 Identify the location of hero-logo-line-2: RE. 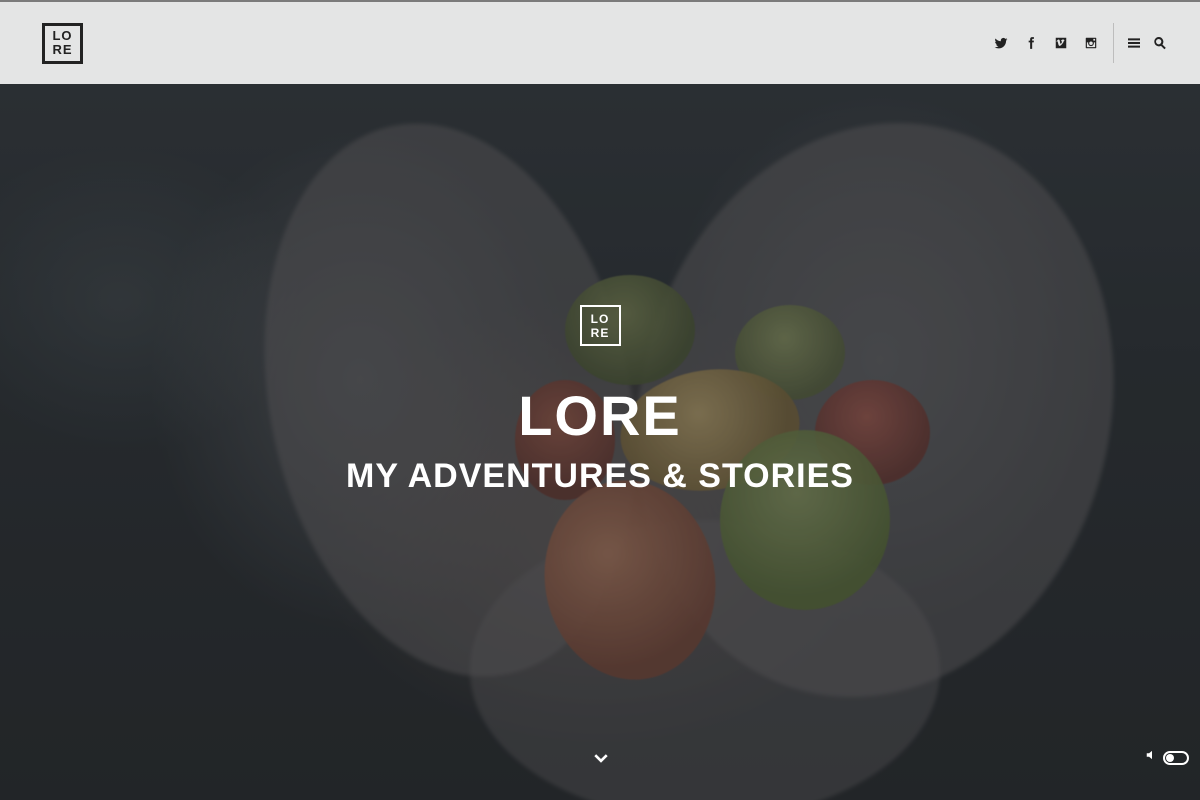
(600, 332).